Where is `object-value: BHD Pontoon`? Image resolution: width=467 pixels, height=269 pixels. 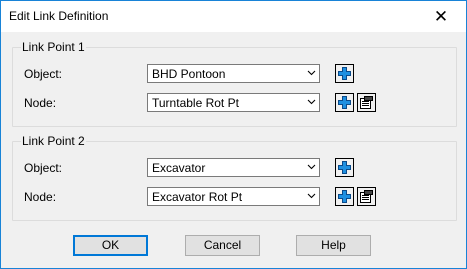 object-value: BHD Pontoon is located at coordinates (189, 74).